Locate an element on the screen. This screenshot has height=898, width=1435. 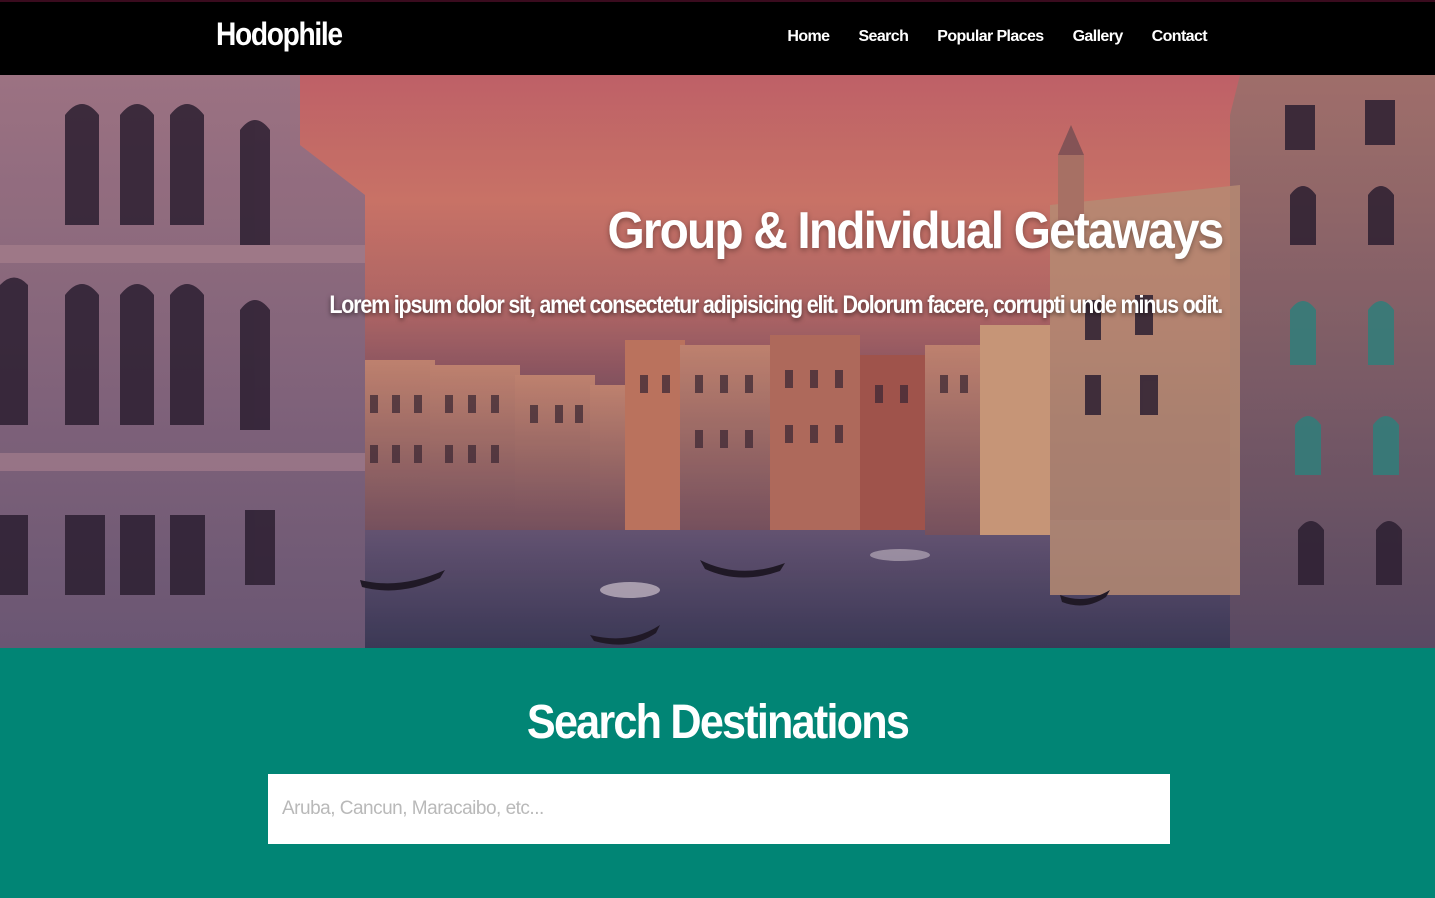
nav-item-gallery: Gallery is located at coordinates (1084, 37).